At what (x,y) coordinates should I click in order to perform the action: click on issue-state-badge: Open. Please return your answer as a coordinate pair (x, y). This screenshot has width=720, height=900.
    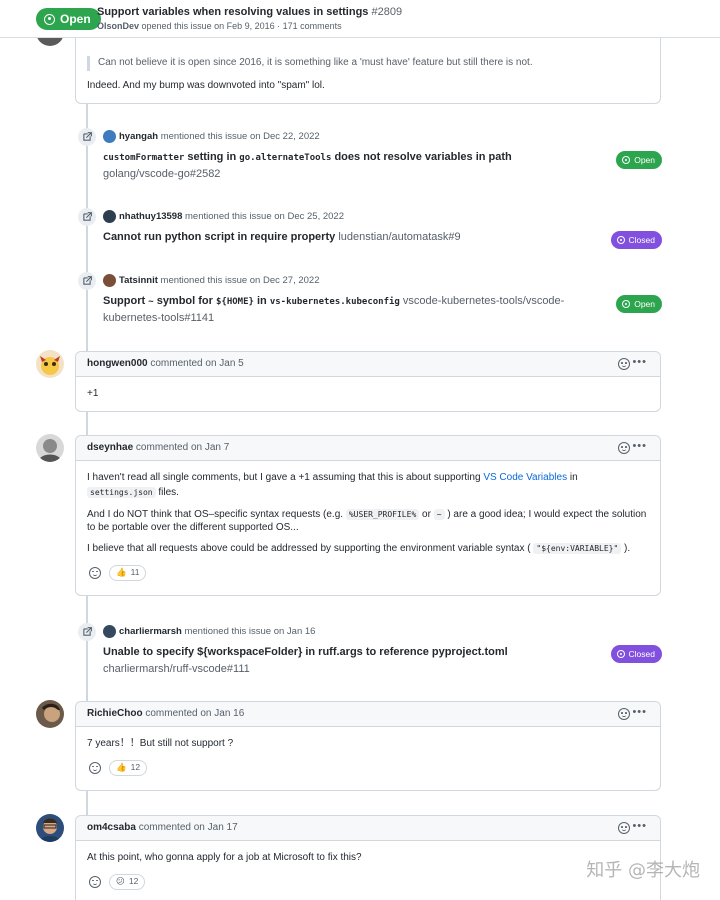
    Looking at the image, I should click on (68, 19).